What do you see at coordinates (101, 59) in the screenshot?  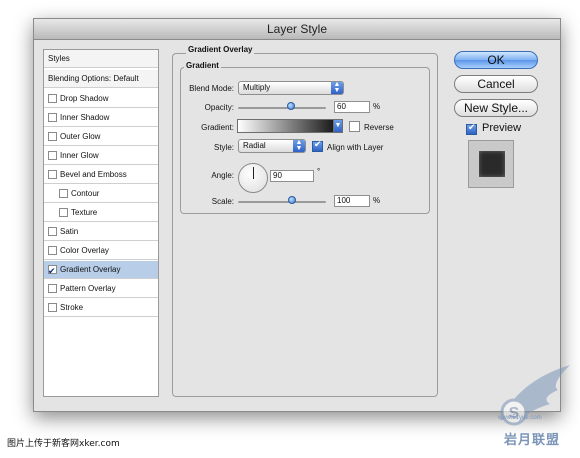 I see `styles-header: Styles` at bounding box center [101, 59].